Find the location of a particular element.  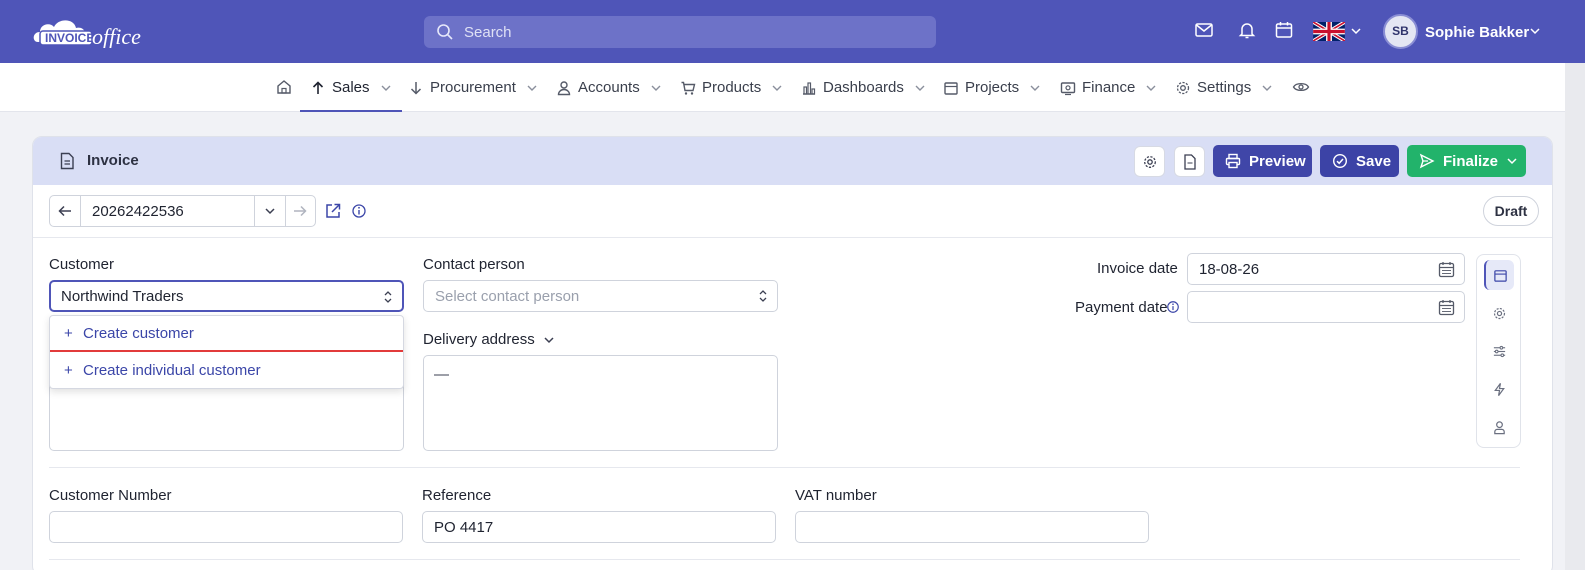

side-calendar-tab is located at coordinates (1499, 275).